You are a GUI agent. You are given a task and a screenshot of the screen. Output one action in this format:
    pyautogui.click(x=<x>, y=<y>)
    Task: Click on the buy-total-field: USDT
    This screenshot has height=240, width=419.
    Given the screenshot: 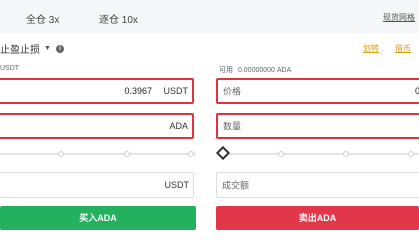 What is the action you would take?
    pyautogui.click(x=97, y=185)
    